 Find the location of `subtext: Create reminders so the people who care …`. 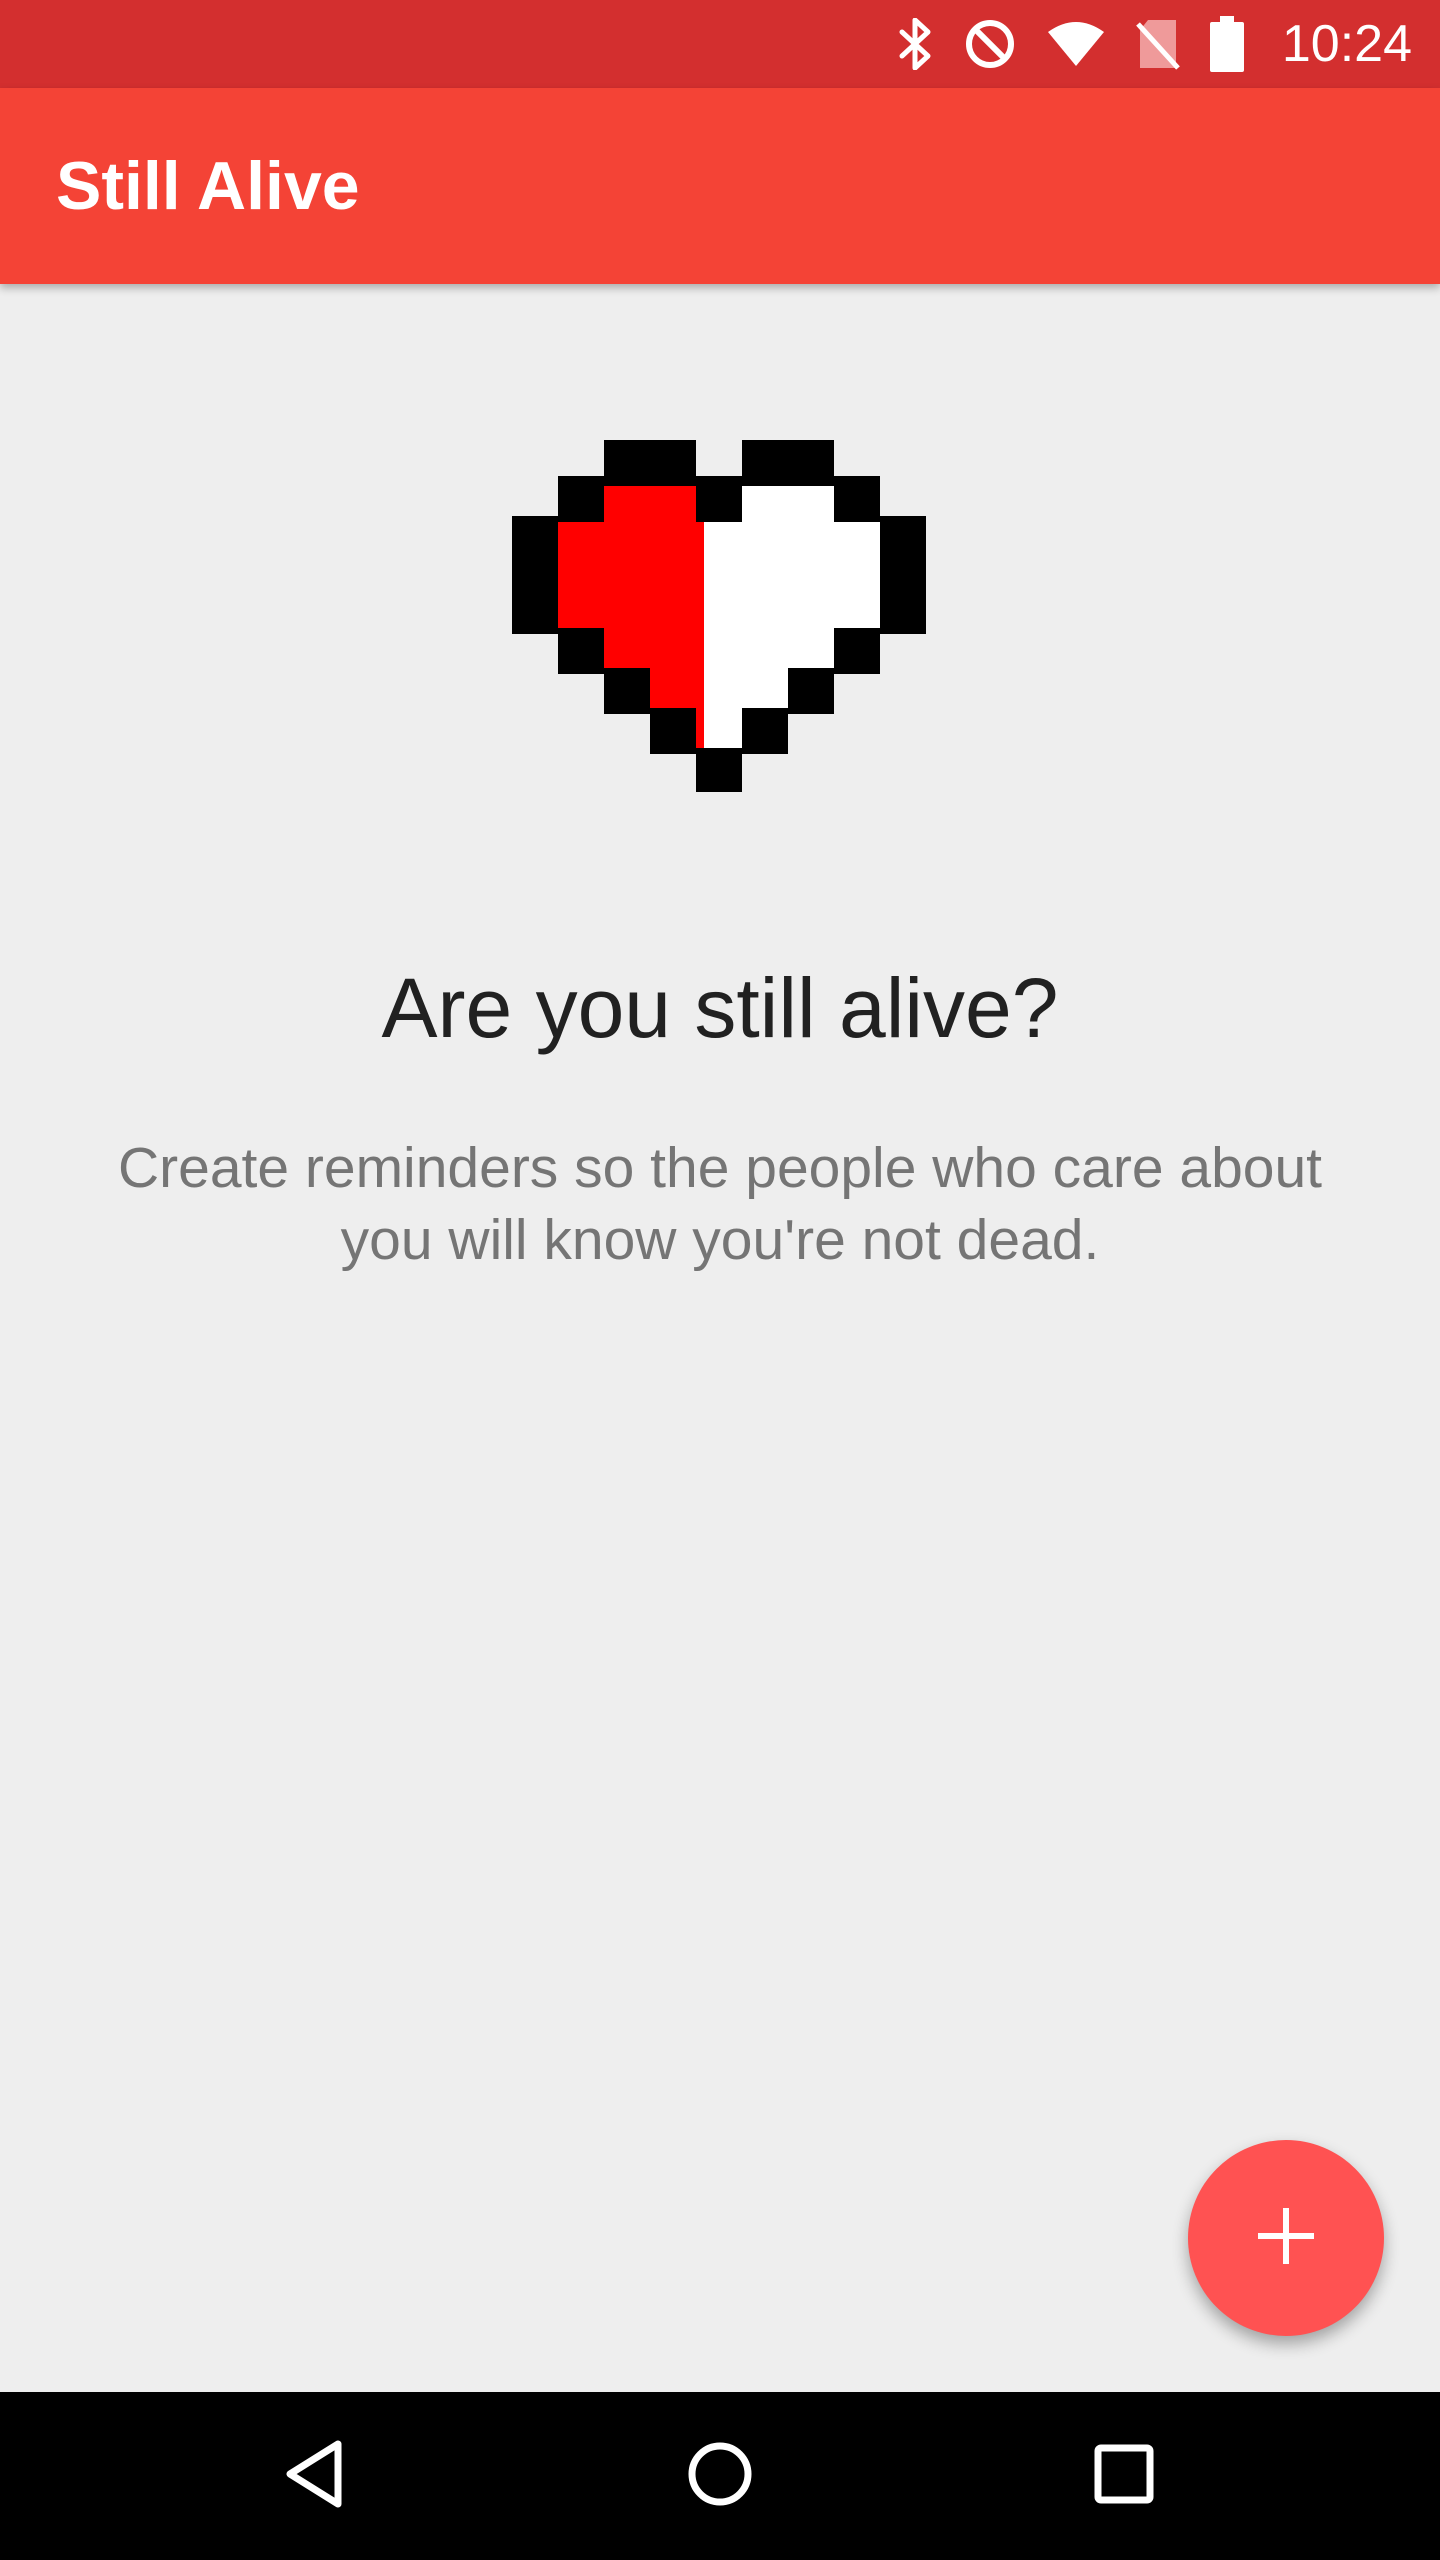

subtext: Create reminders so the people who care … is located at coordinates (720, 1204).